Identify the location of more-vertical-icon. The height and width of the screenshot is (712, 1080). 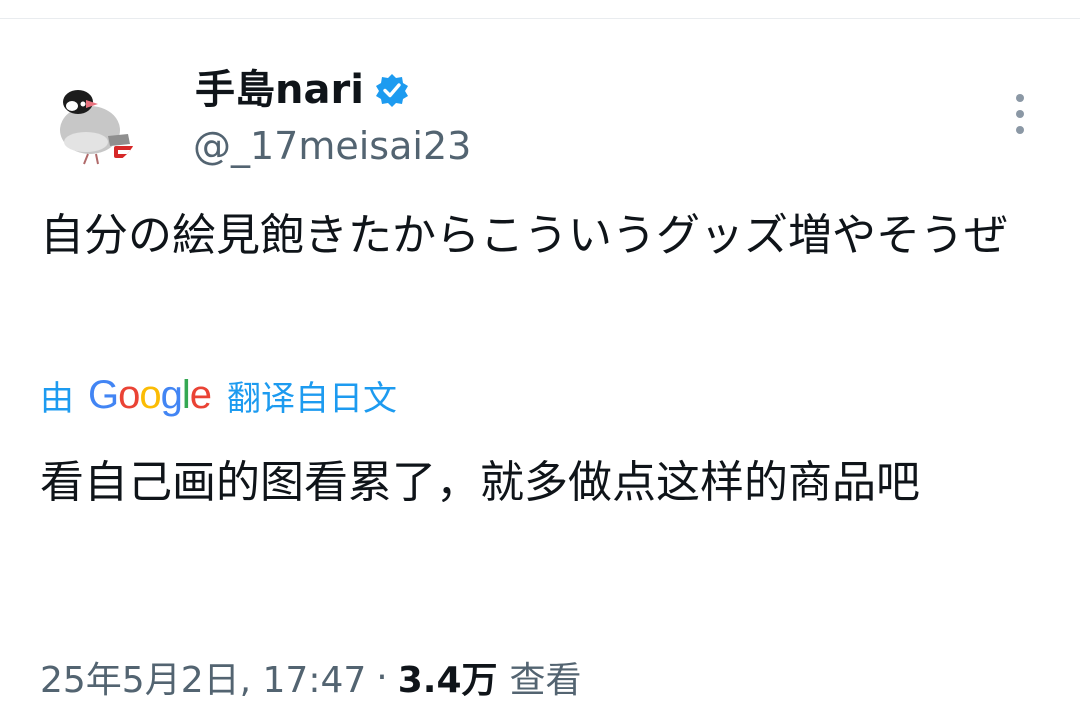
(1020, 114).